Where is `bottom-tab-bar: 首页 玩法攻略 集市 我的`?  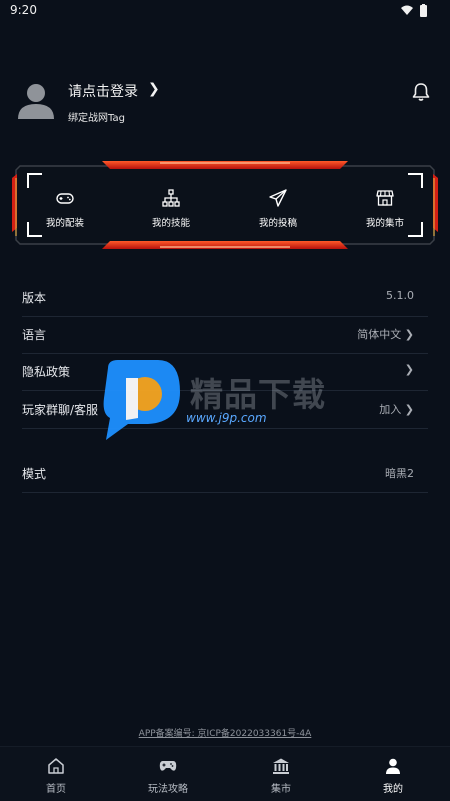
bottom-tab-bar: 首页 玩法攻略 集市 我的 is located at coordinates (225, 773).